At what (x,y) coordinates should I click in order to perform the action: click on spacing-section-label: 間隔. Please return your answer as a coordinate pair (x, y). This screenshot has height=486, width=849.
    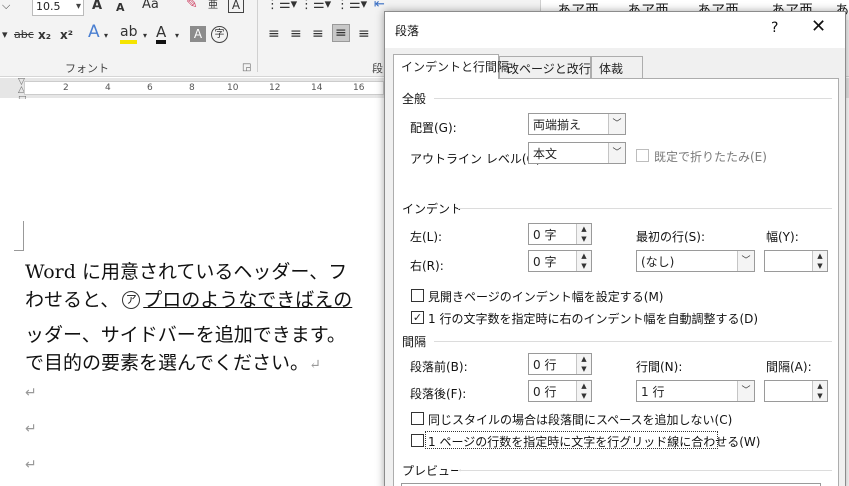
    Looking at the image, I should click on (414, 342).